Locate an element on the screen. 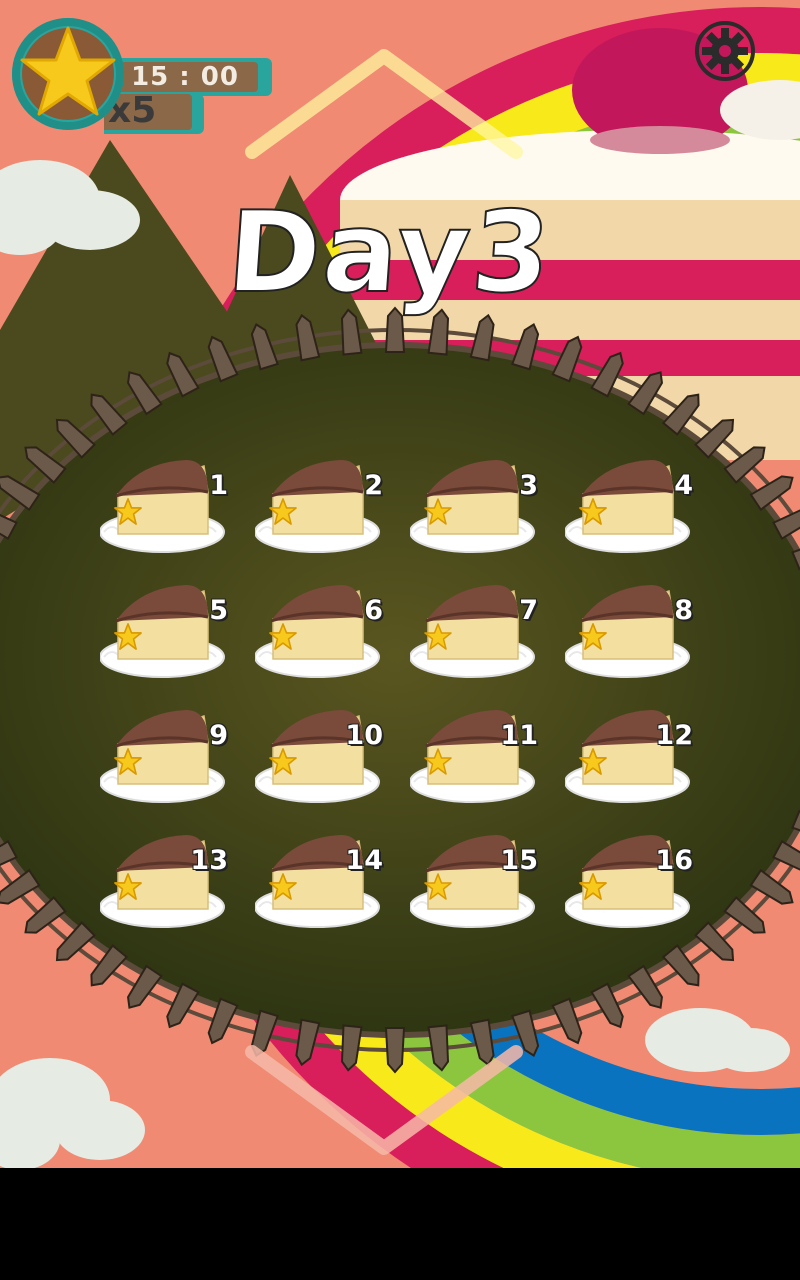 This screenshot has width=800, height=1280. level-1-button: 1 is located at coordinates (165, 507).